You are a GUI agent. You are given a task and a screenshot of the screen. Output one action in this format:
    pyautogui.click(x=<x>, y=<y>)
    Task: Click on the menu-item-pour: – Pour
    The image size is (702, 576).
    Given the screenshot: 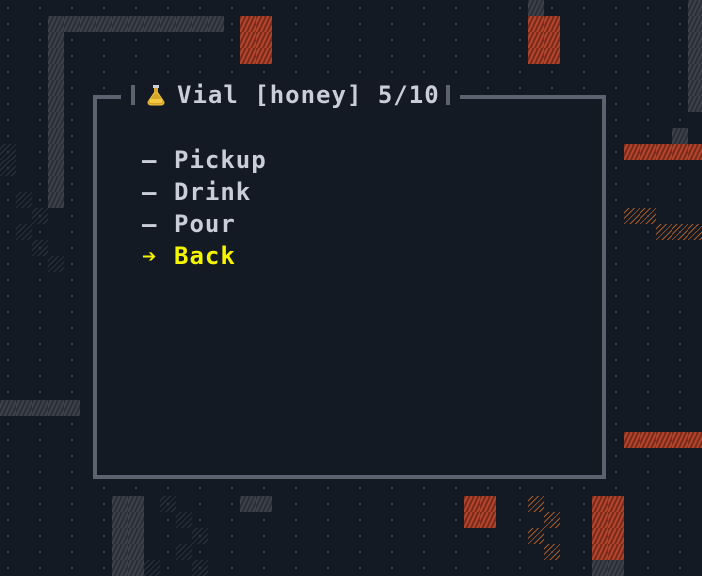 What is the action you would take?
    pyautogui.click(x=204, y=224)
    